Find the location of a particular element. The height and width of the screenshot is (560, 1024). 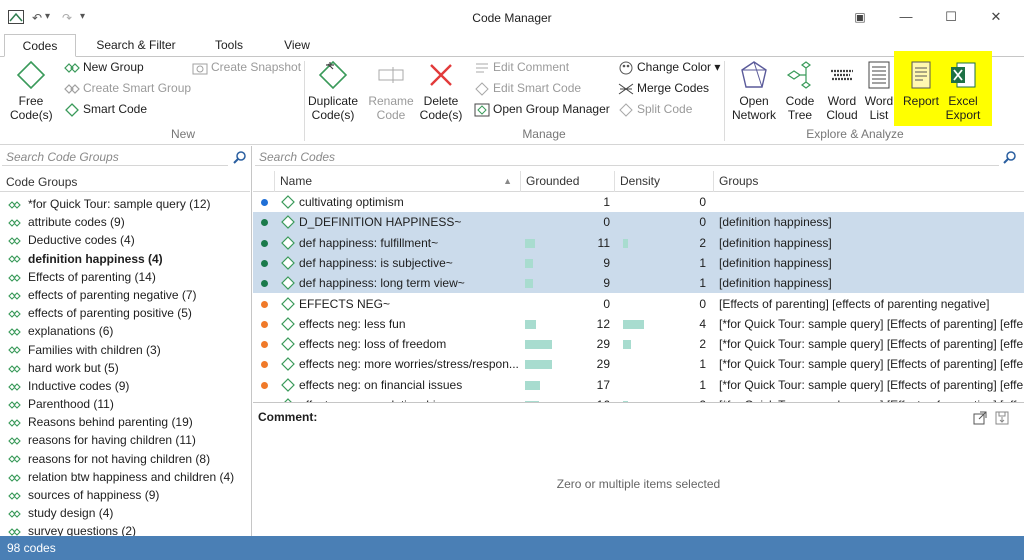

code-name: EFFECTS NEG~ is located at coordinates (345, 303).